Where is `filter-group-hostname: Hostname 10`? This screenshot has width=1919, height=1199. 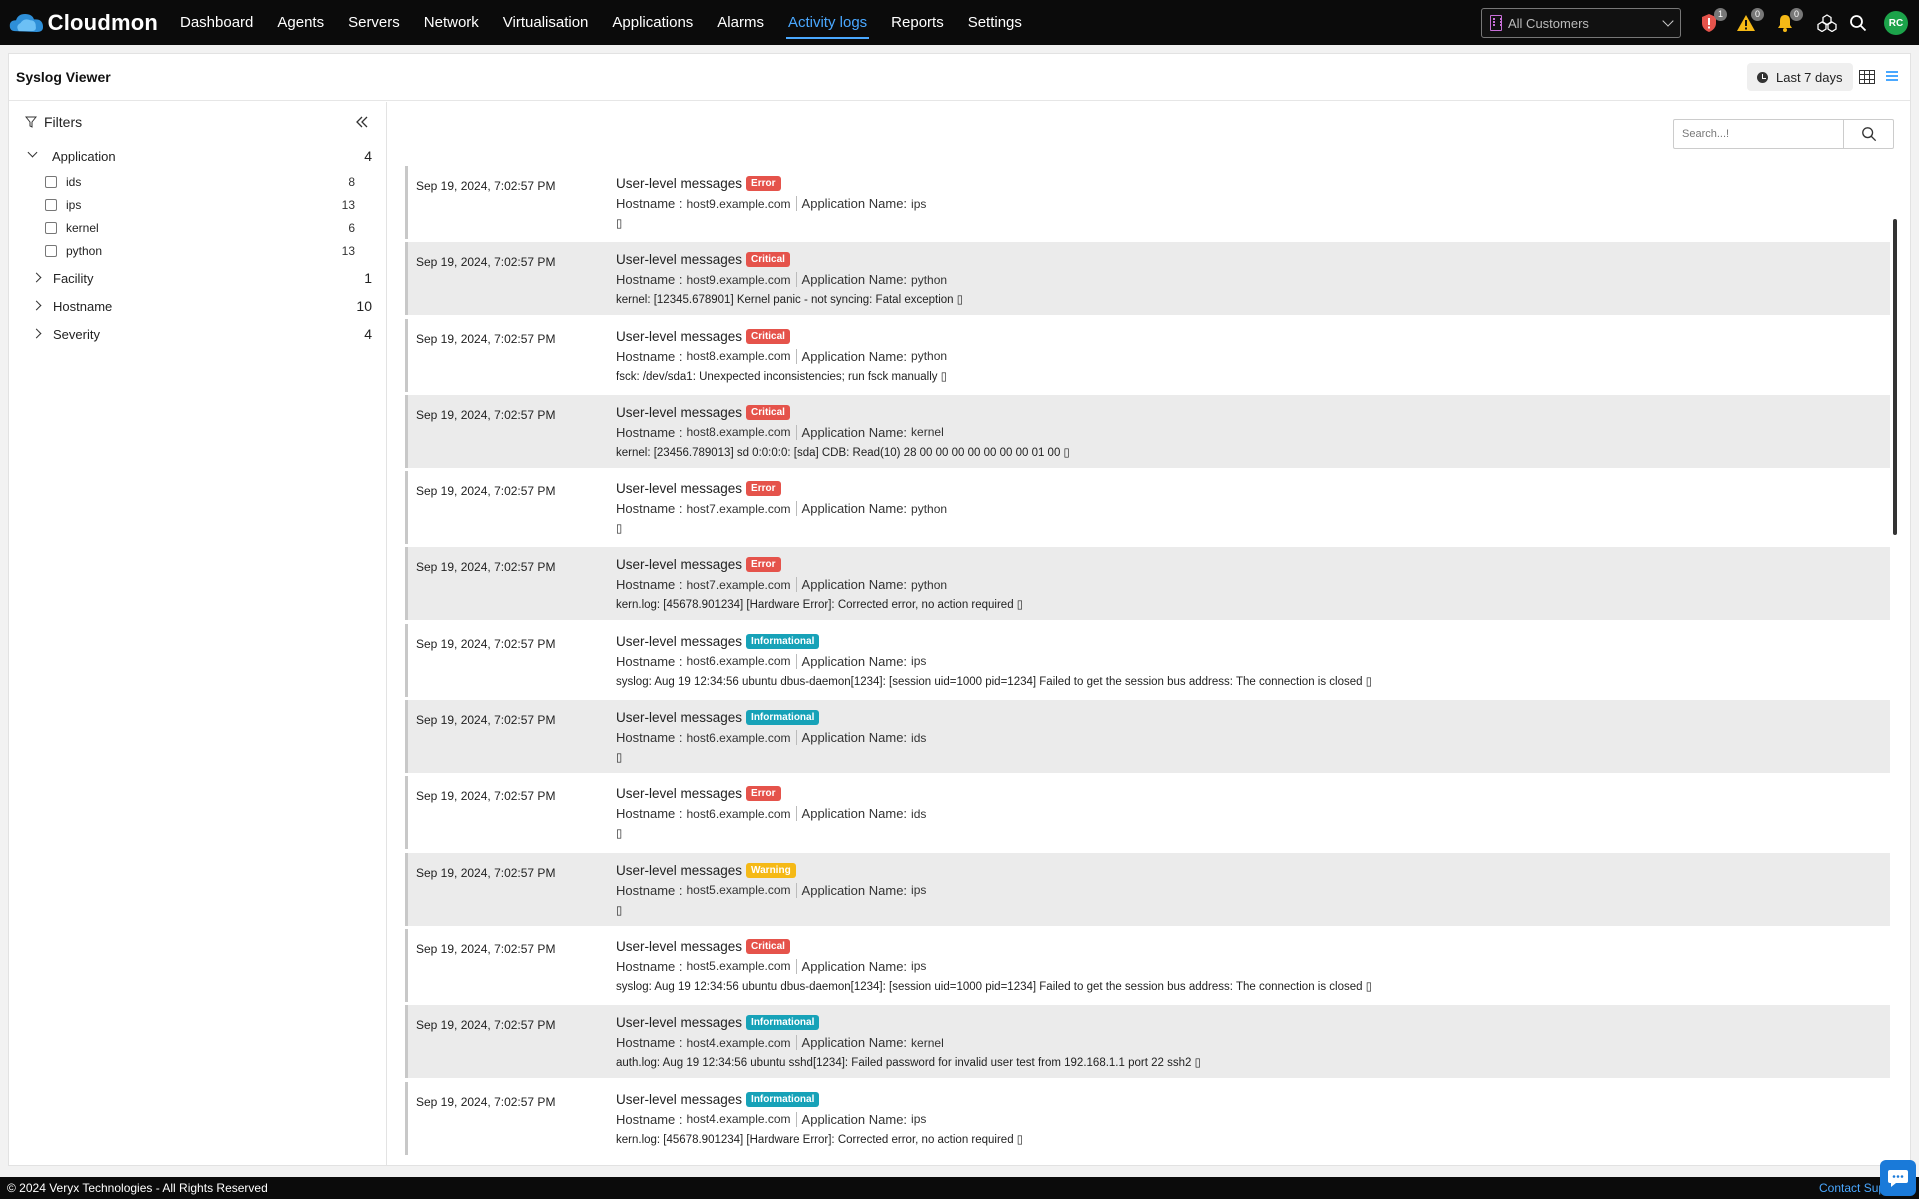 filter-group-hostname: Hostname 10 is located at coordinates (197, 306).